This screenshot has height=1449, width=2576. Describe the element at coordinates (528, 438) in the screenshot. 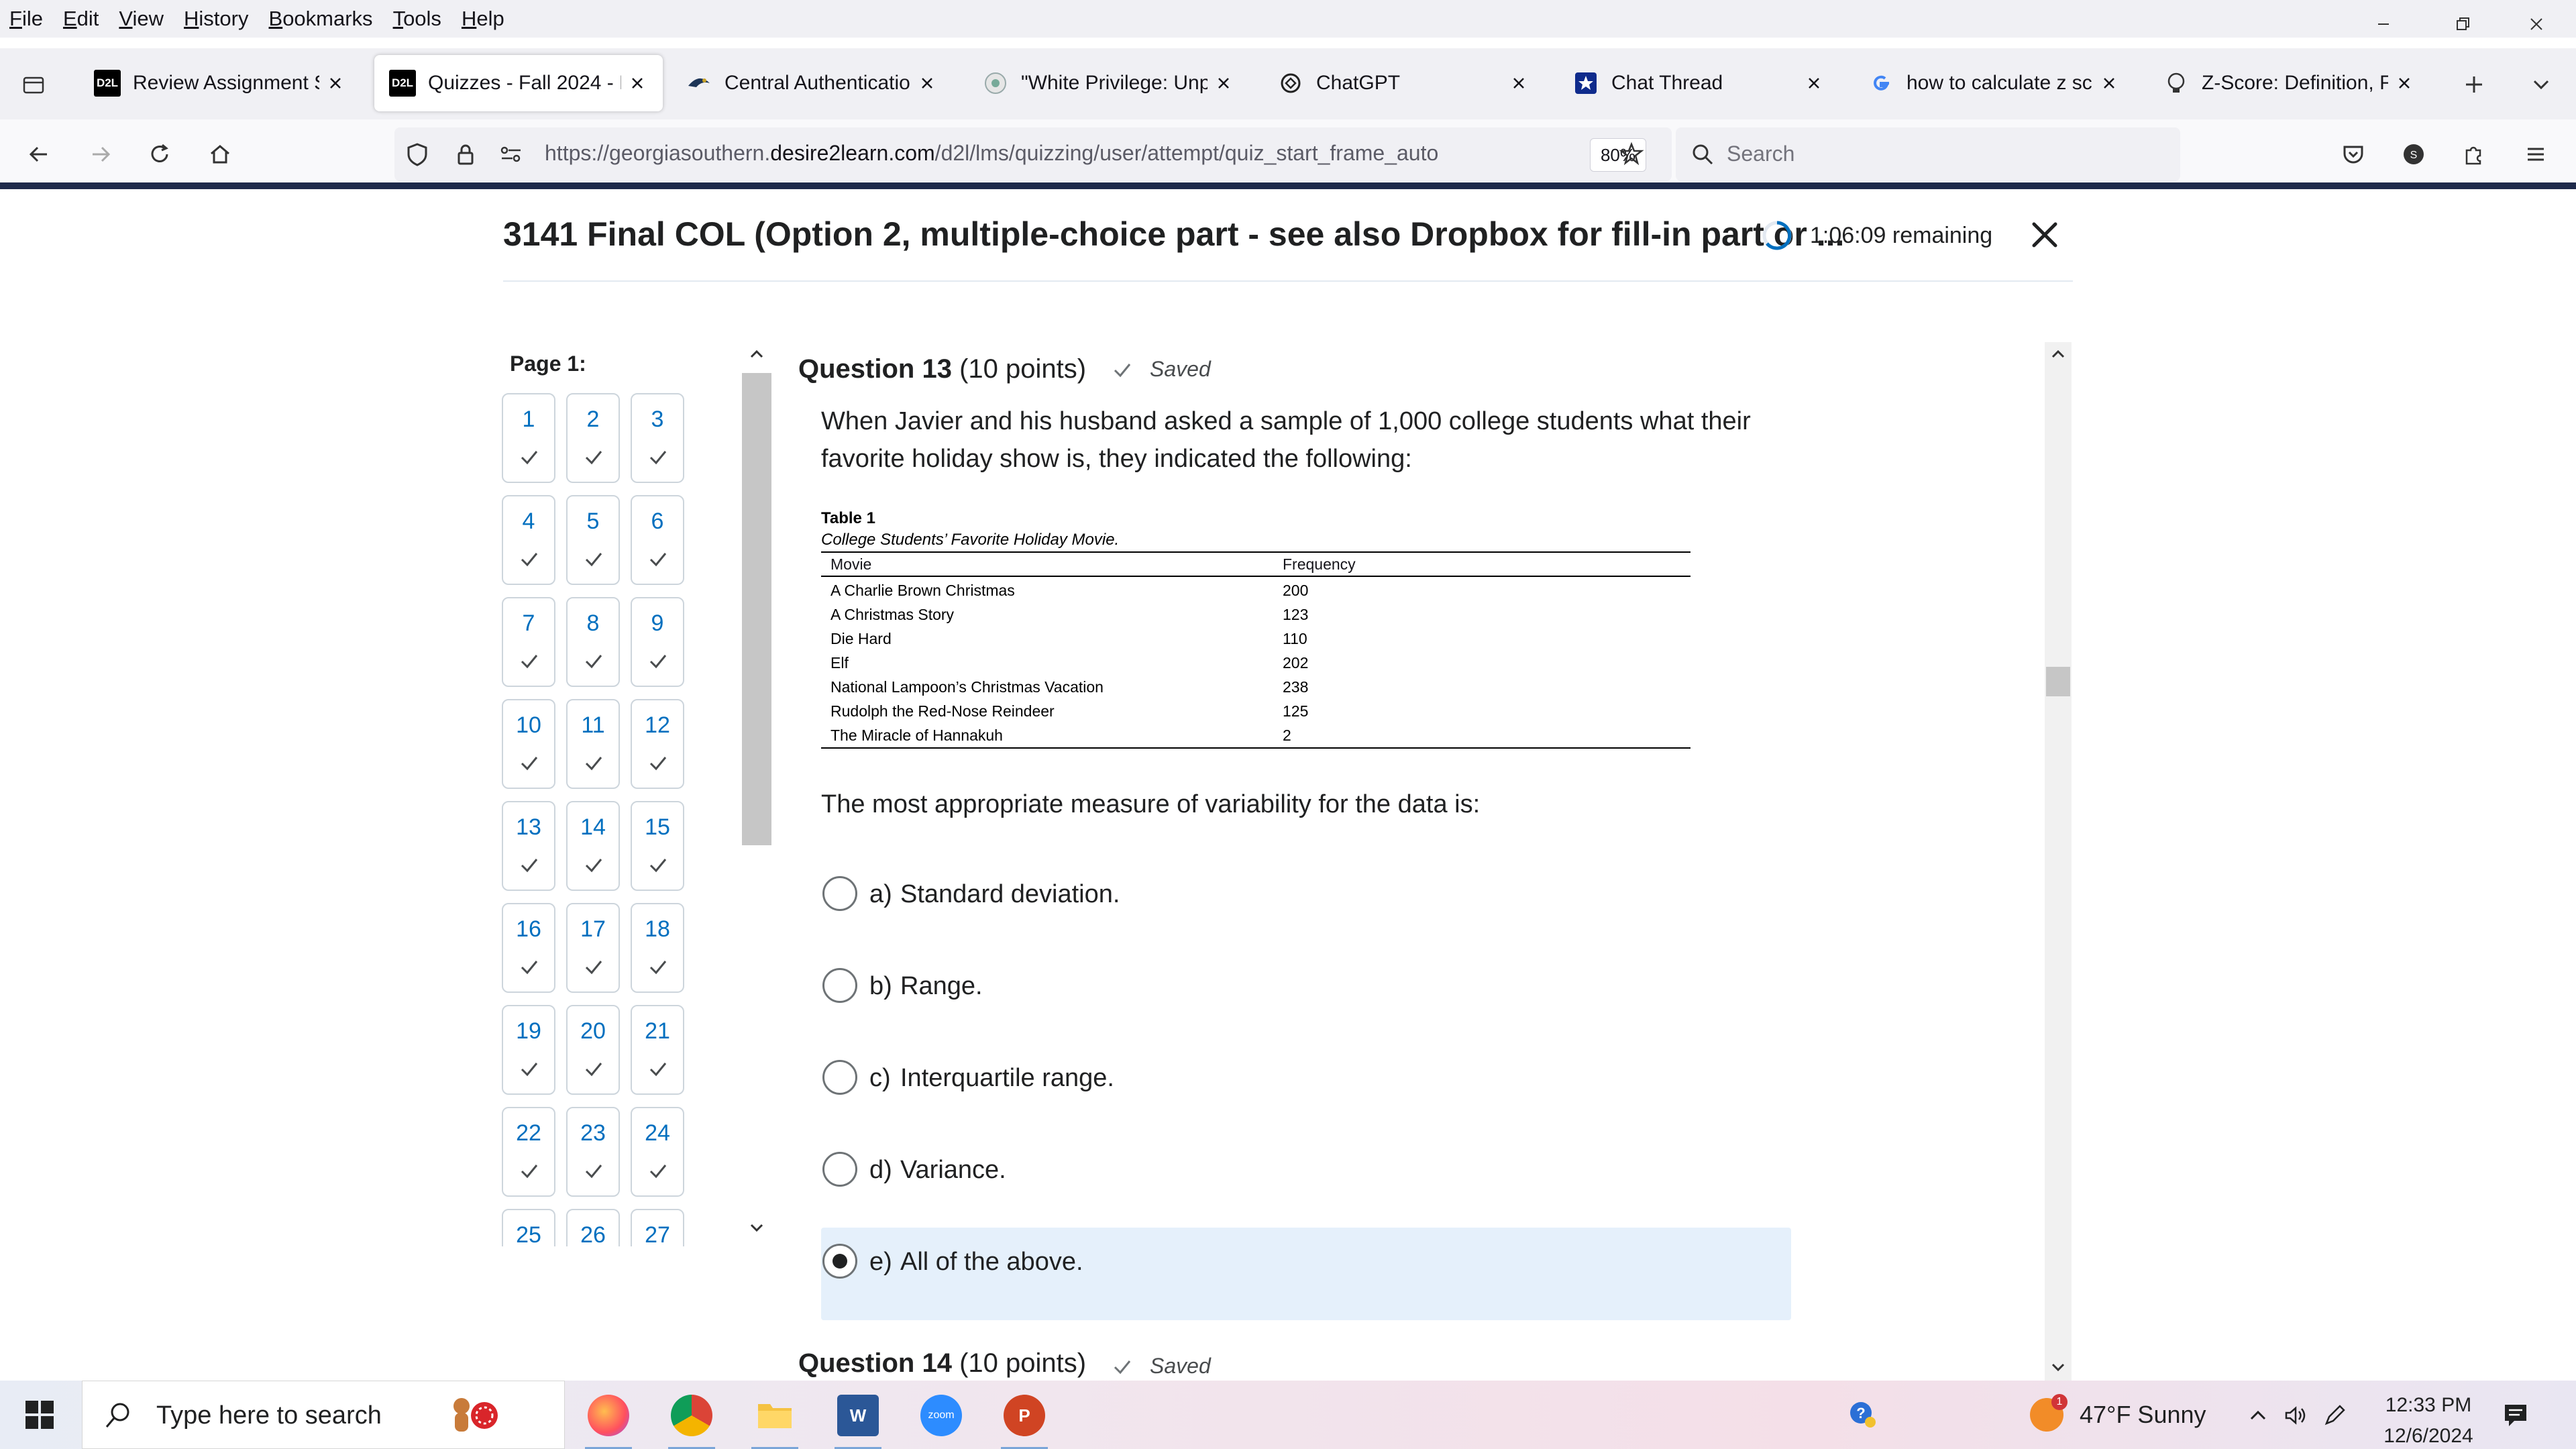

I see `question-nav-button-1: 1` at that location.